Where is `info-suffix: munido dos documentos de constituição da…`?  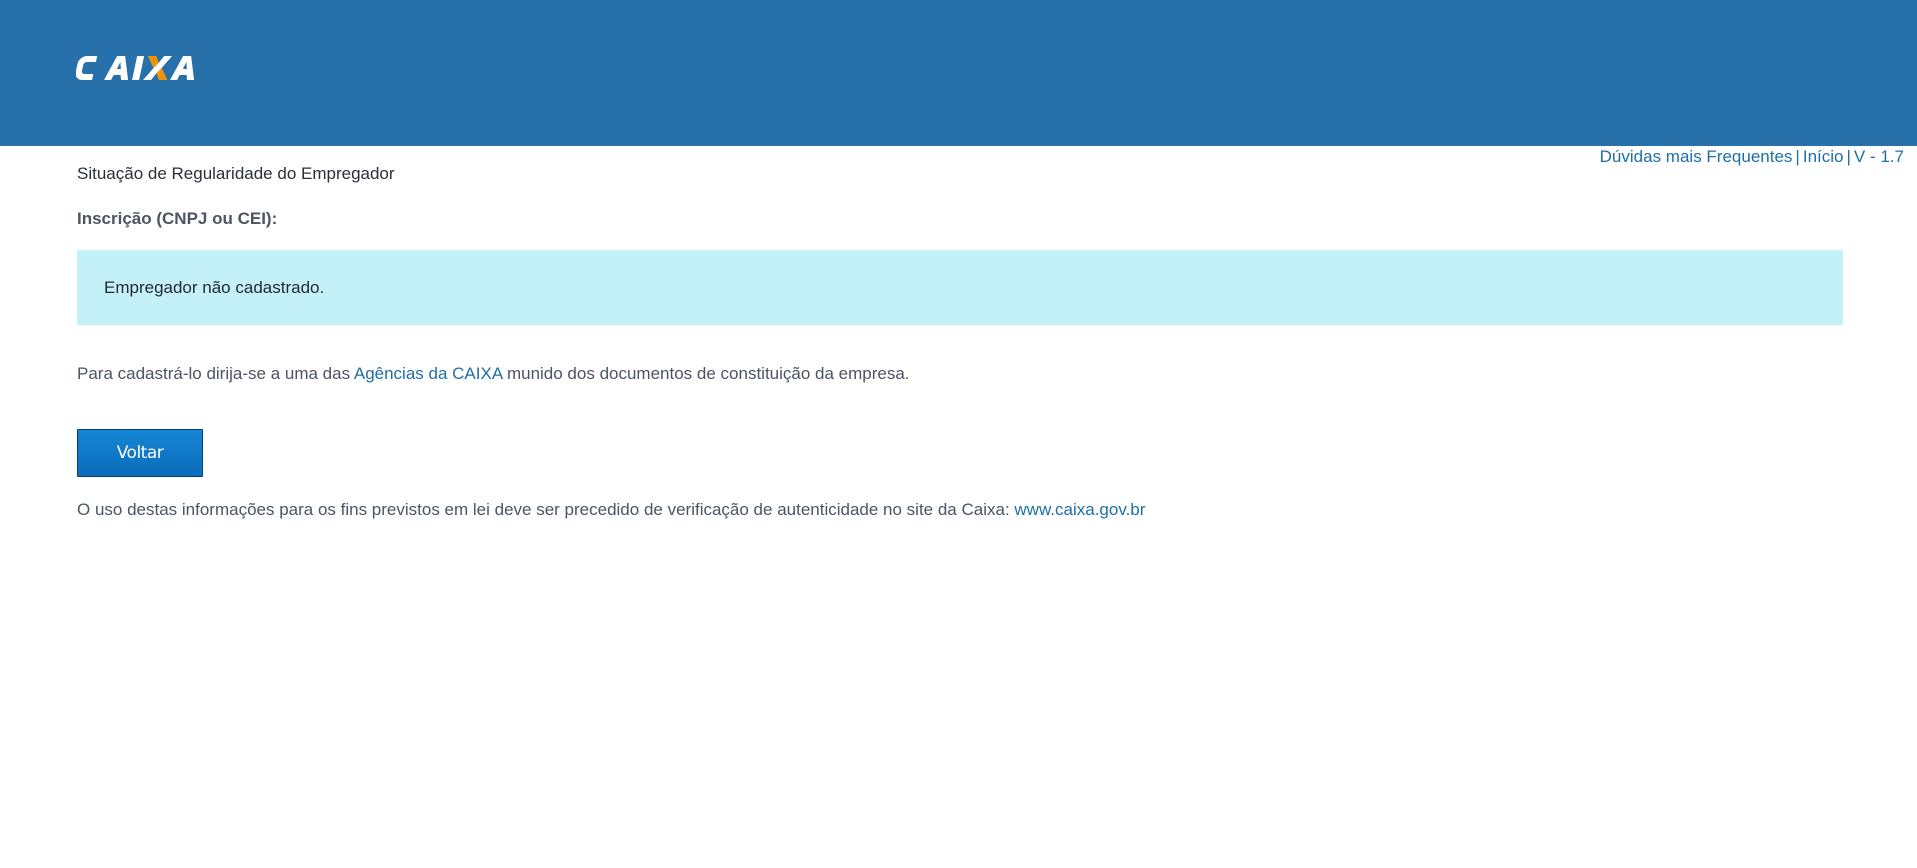
info-suffix: munido dos documentos de constituição da… is located at coordinates (706, 373).